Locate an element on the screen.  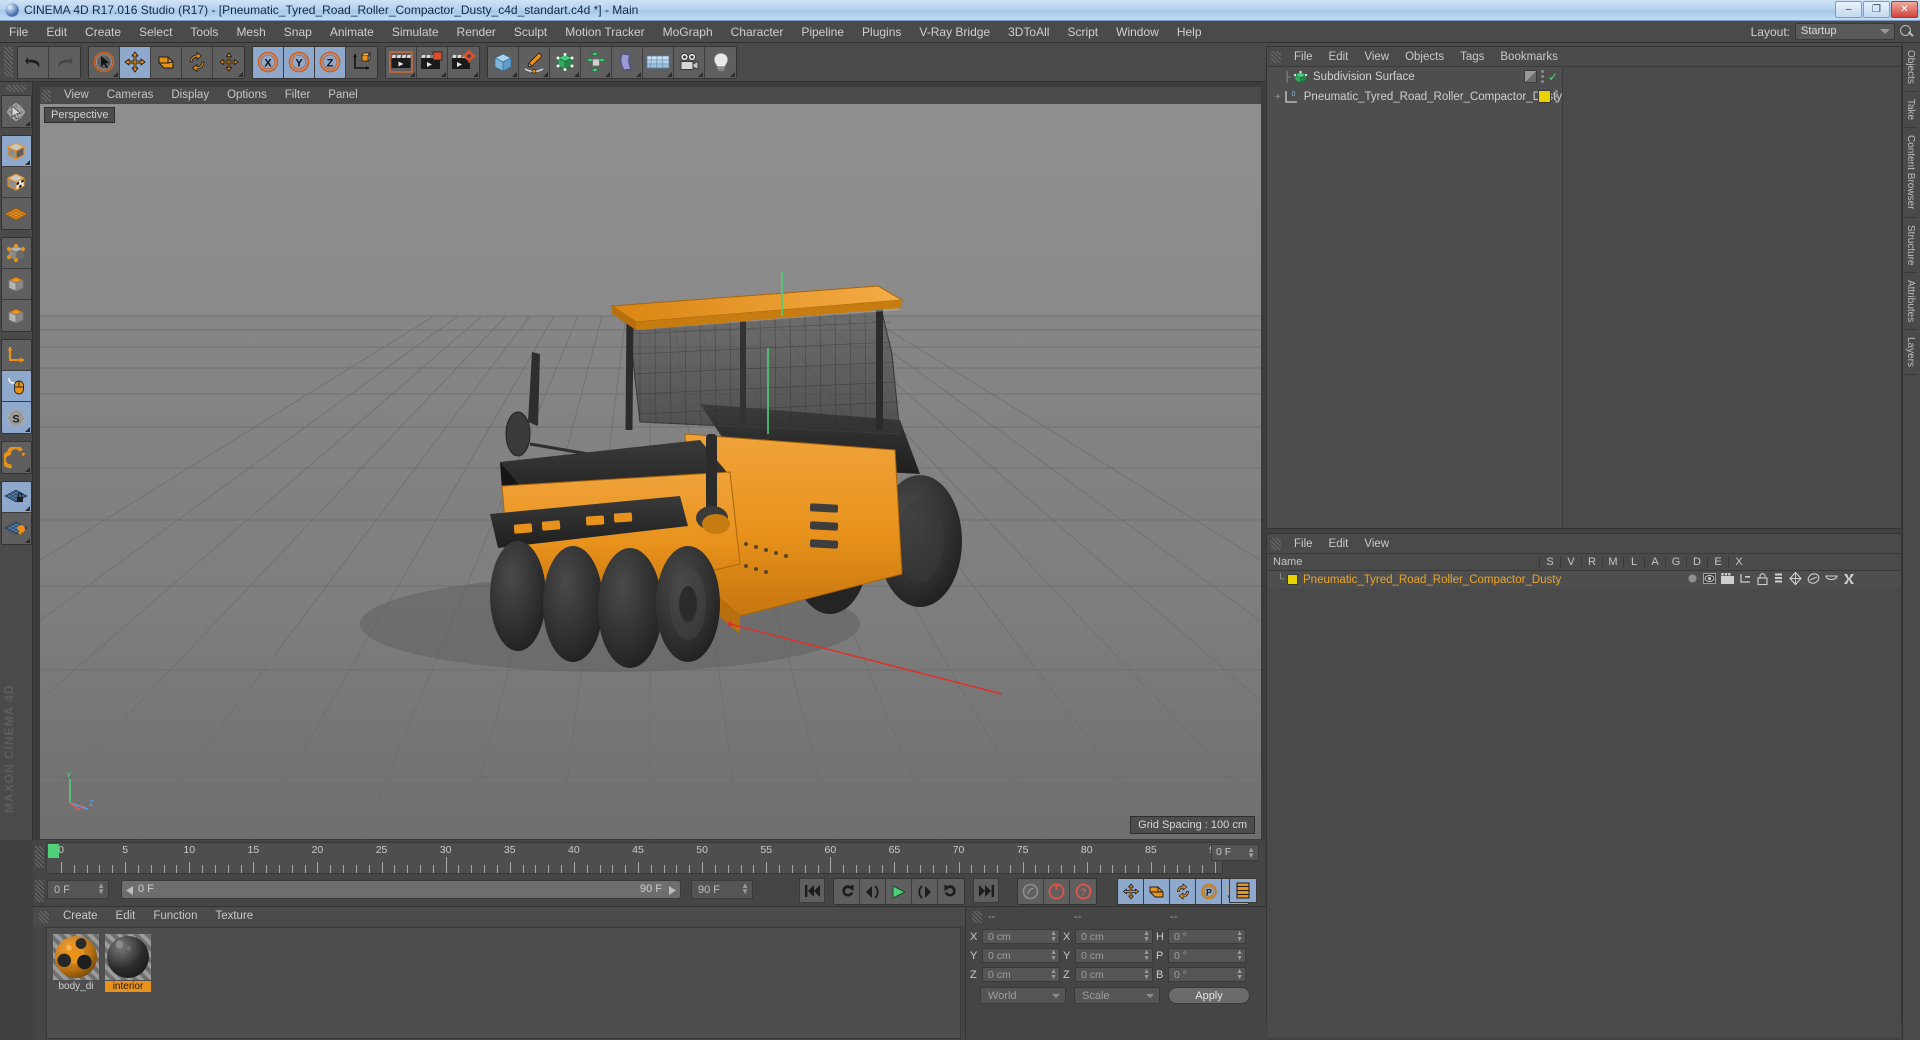
pos-y-field: 0 cm ▲ ▼ is located at coordinates (1021, 955).